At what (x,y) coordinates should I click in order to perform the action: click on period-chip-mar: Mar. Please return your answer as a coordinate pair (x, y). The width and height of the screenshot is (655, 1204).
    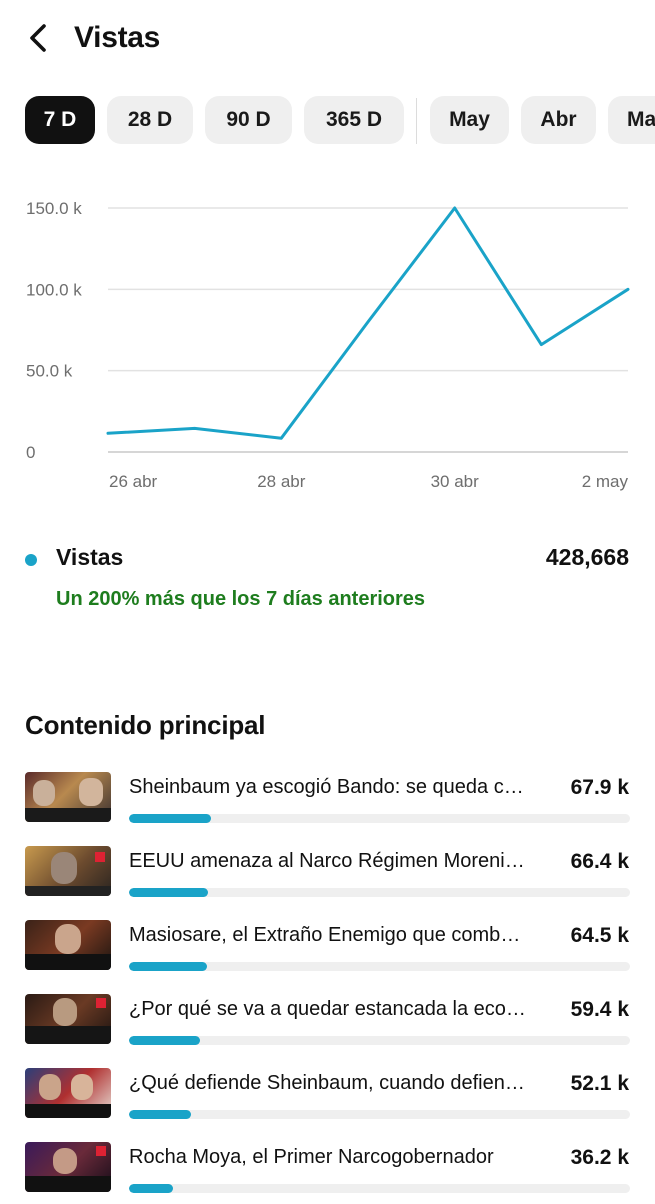
    Looking at the image, I should click on (631, 120).